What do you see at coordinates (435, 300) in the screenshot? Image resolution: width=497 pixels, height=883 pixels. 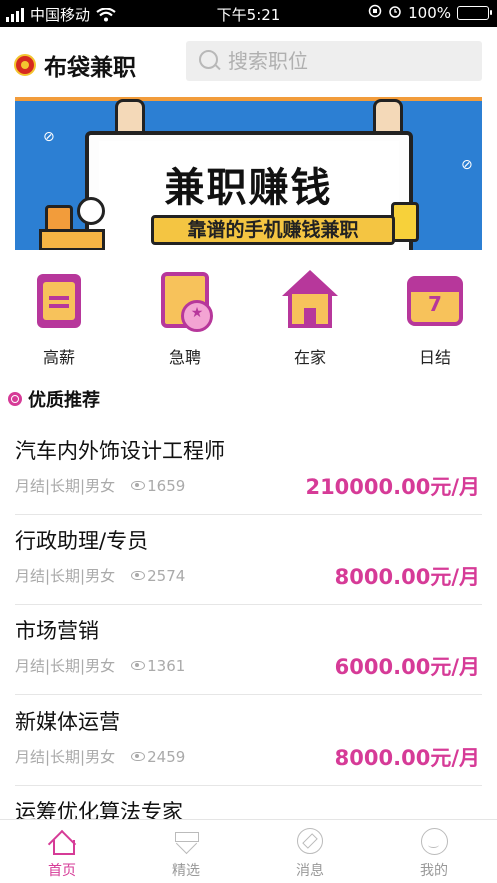 I see `calendar-icon: 7` at bounding box center [435, 300].